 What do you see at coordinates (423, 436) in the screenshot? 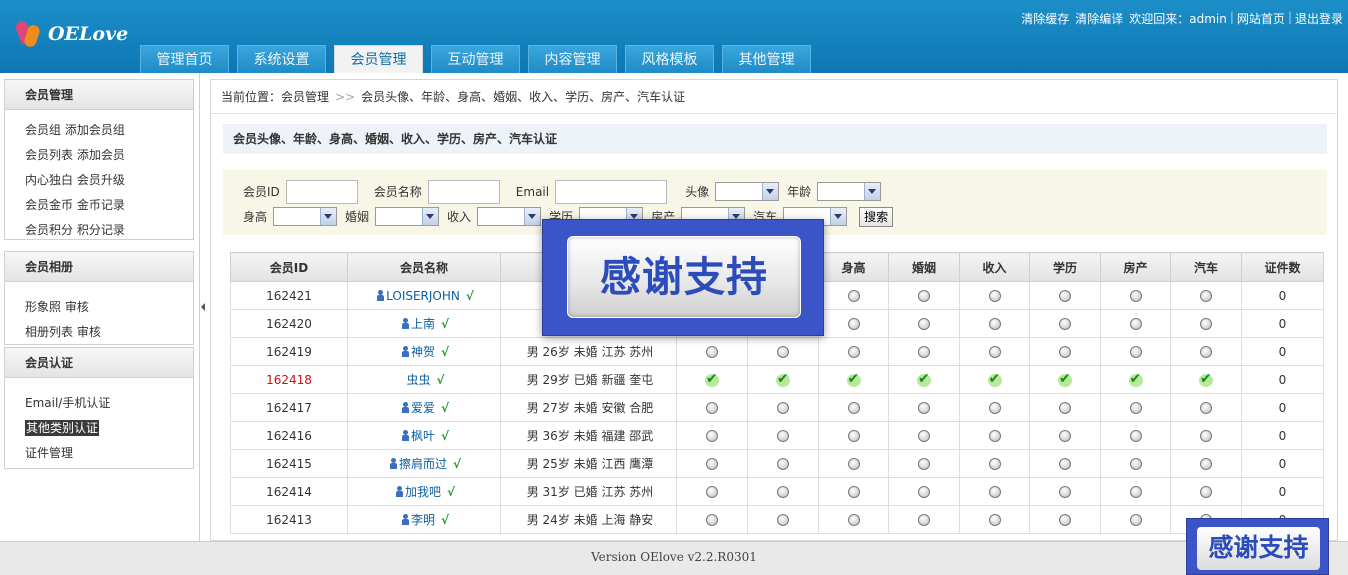
I see `member-name-link: 枫叶` at bounding box center [423, 436].